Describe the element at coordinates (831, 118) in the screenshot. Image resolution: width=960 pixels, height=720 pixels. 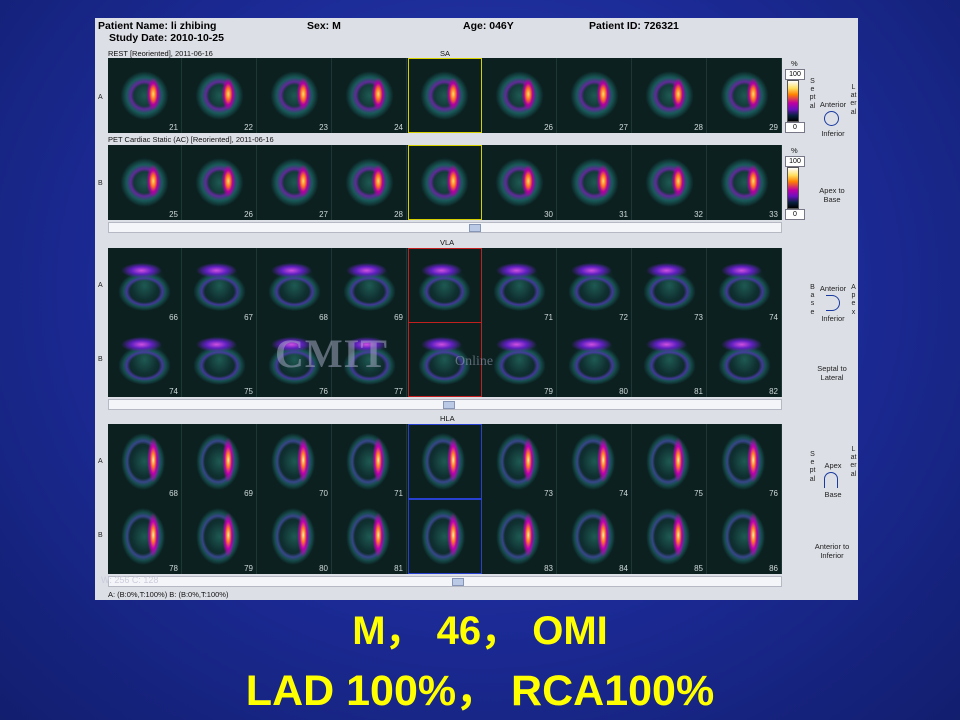
I see `sa-orientation-ring-icon` at that location.